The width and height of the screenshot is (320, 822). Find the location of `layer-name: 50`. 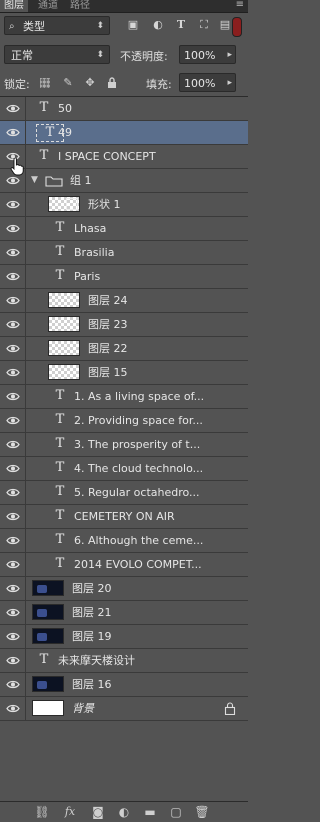

layer-name: 50 is located at coordinates (65, 108).